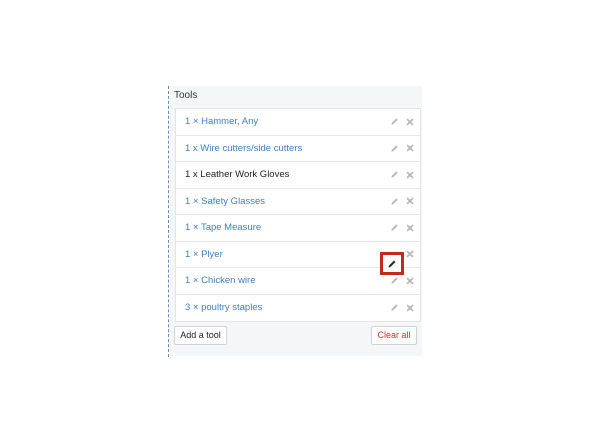 The image size is (592, 444). Describe the element at coordinates (298, 122) in the screenshot. I see `tool-row: 1 × Hammer, Any` at that location.